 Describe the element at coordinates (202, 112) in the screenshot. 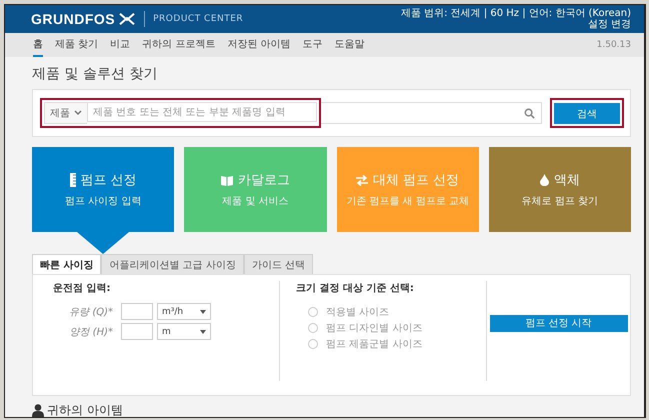

I see `search-field: 제품 번호 또는 전체 또는 부분 제품명 입력` at that location.